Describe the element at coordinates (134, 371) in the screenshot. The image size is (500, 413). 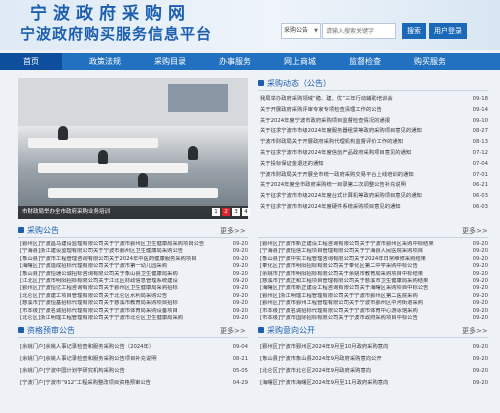
I see `list-item: [余姚门户]宁波中国计划学研究机构采购公告 05-05` at that location.